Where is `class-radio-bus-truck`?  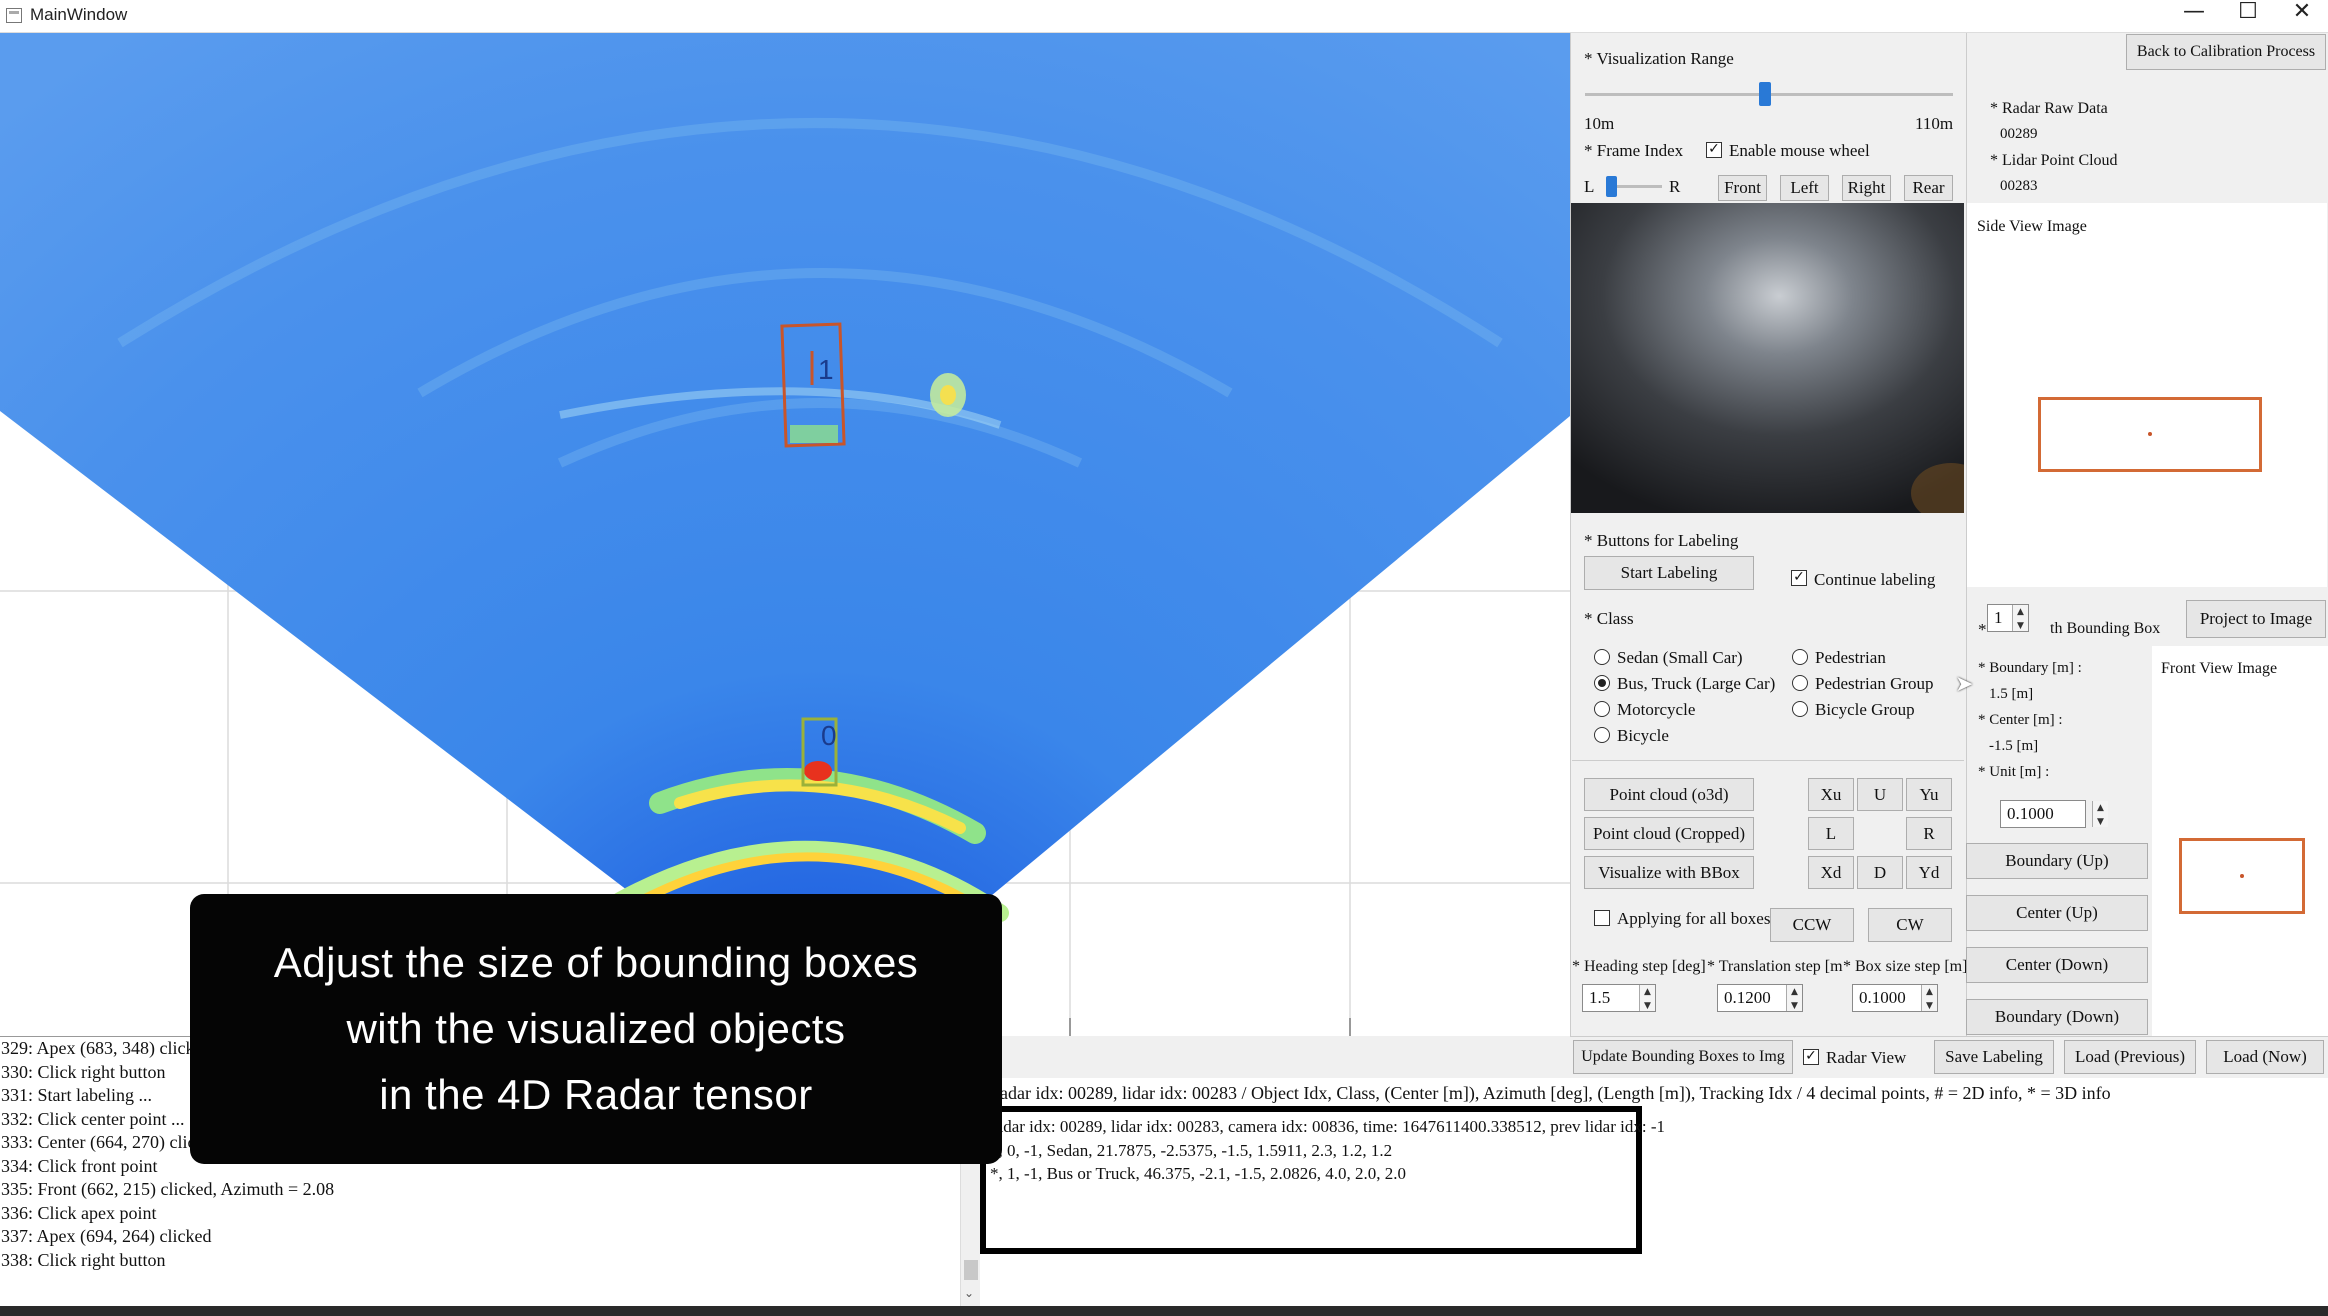 class-radio-bus-truck is located at coordinates (1602, 683).